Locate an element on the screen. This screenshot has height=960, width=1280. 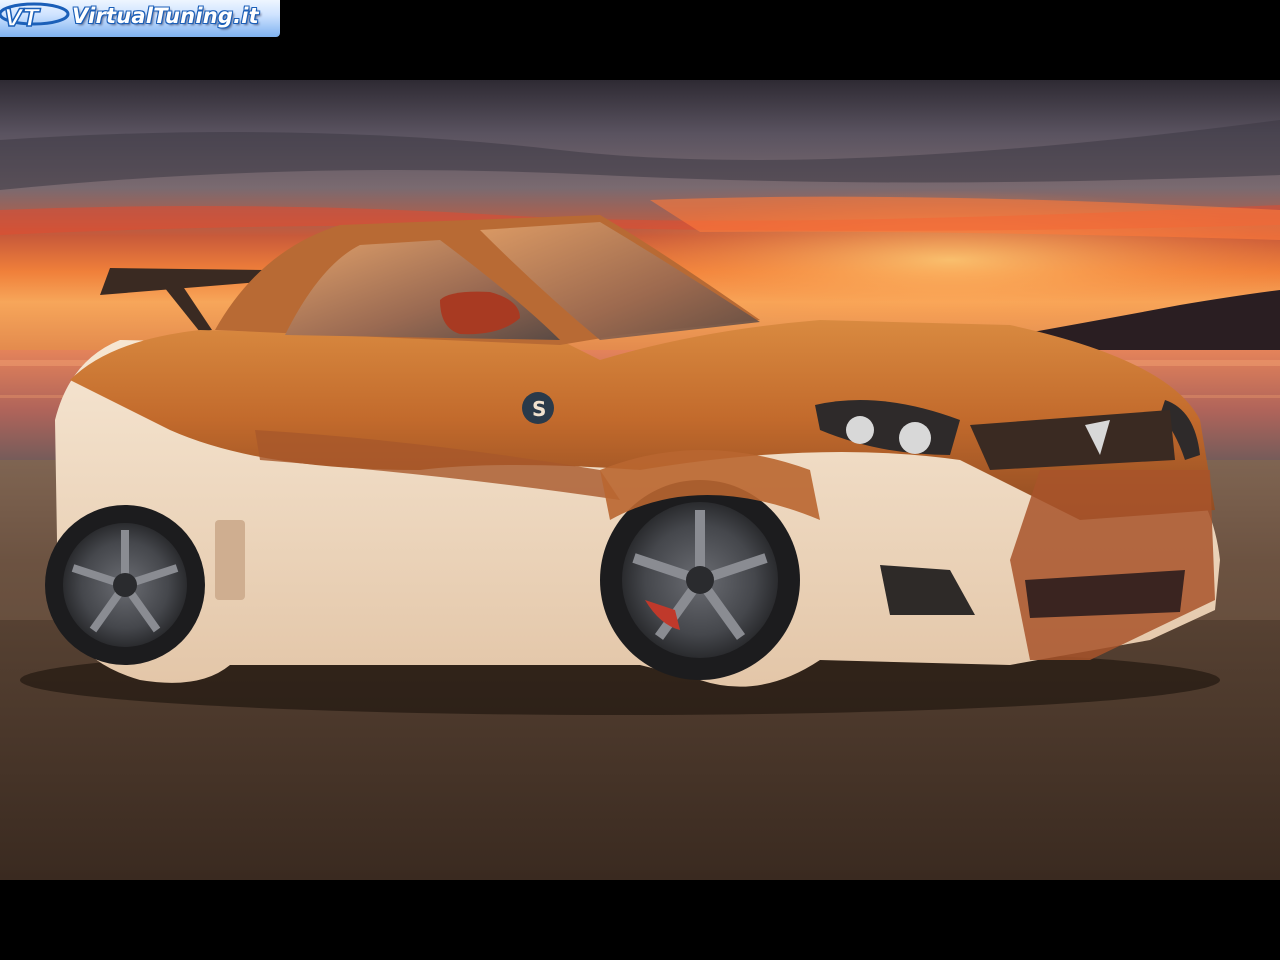
sparco-decal: S is located at coordinates (538, 408).